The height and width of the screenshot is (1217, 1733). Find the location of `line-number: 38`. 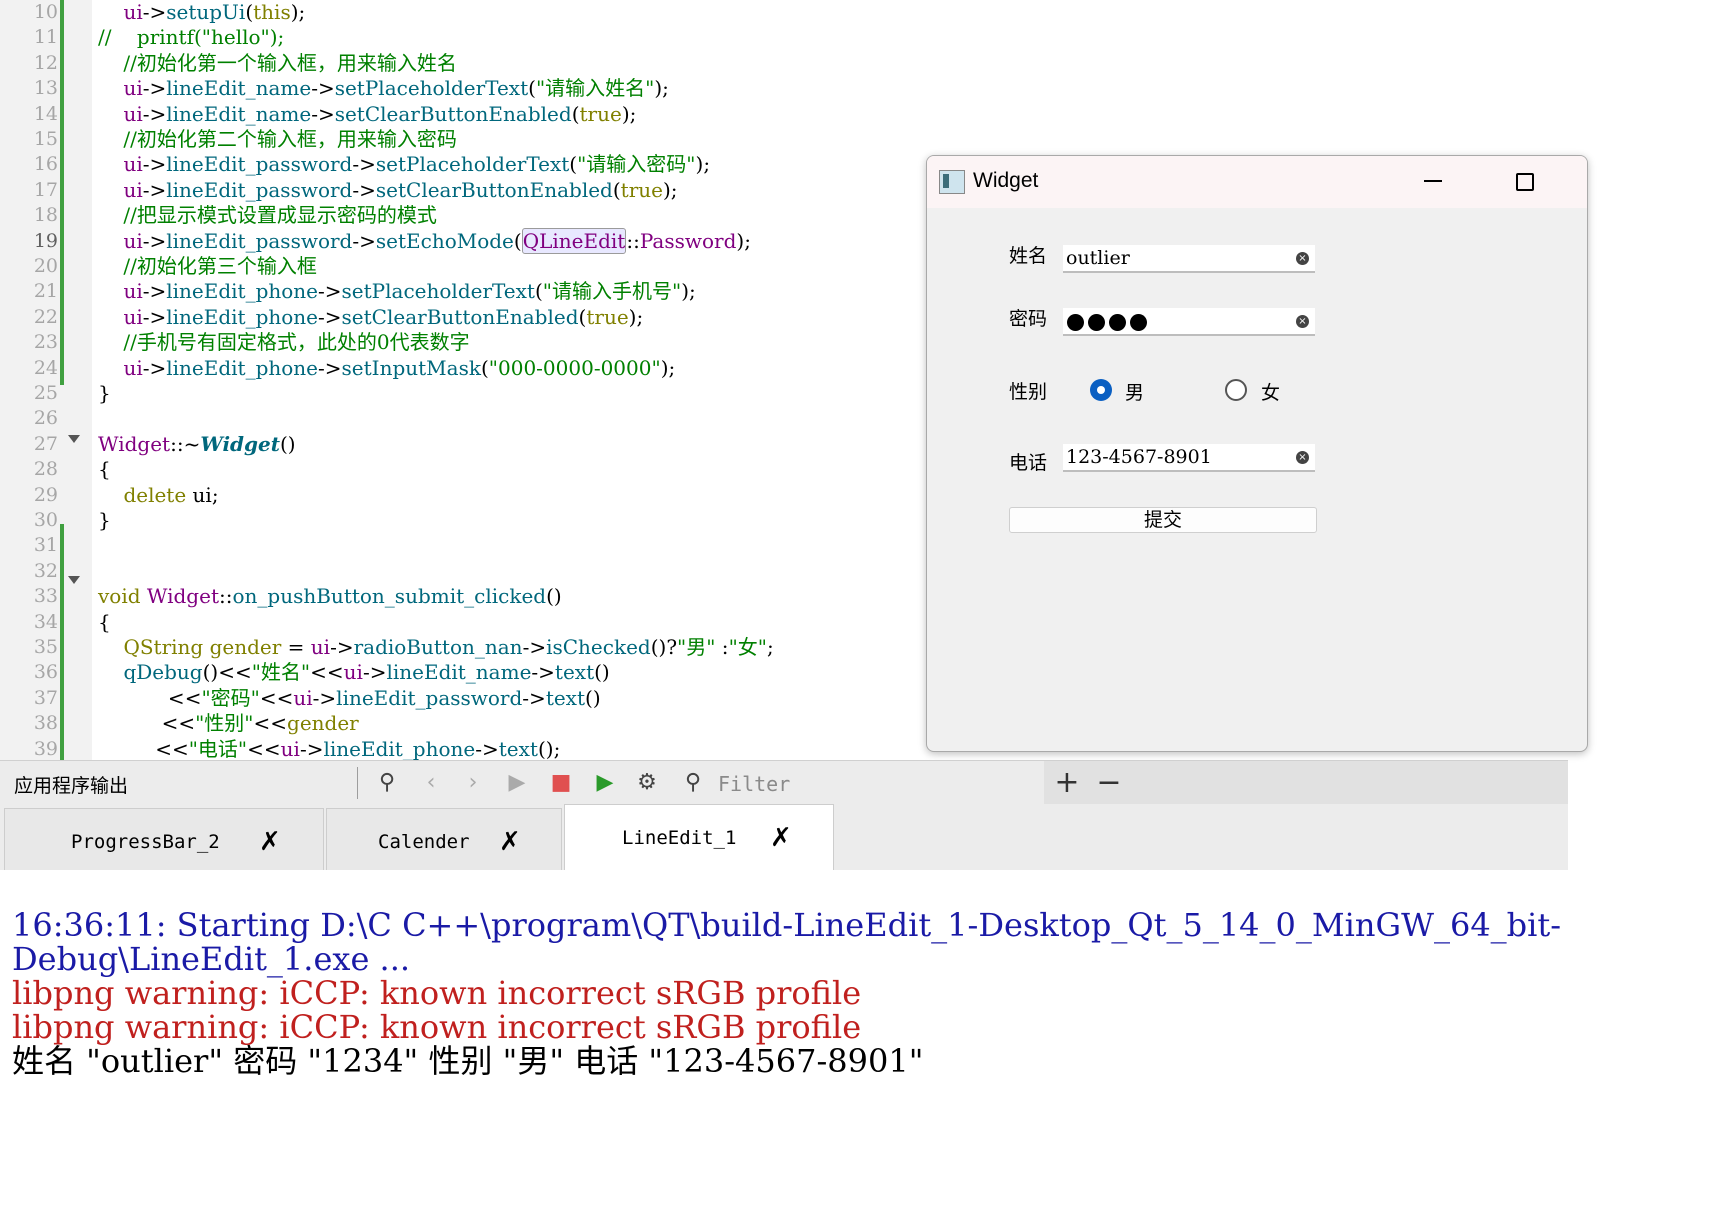

line-number: 38 is located at coordinates (45, 723).